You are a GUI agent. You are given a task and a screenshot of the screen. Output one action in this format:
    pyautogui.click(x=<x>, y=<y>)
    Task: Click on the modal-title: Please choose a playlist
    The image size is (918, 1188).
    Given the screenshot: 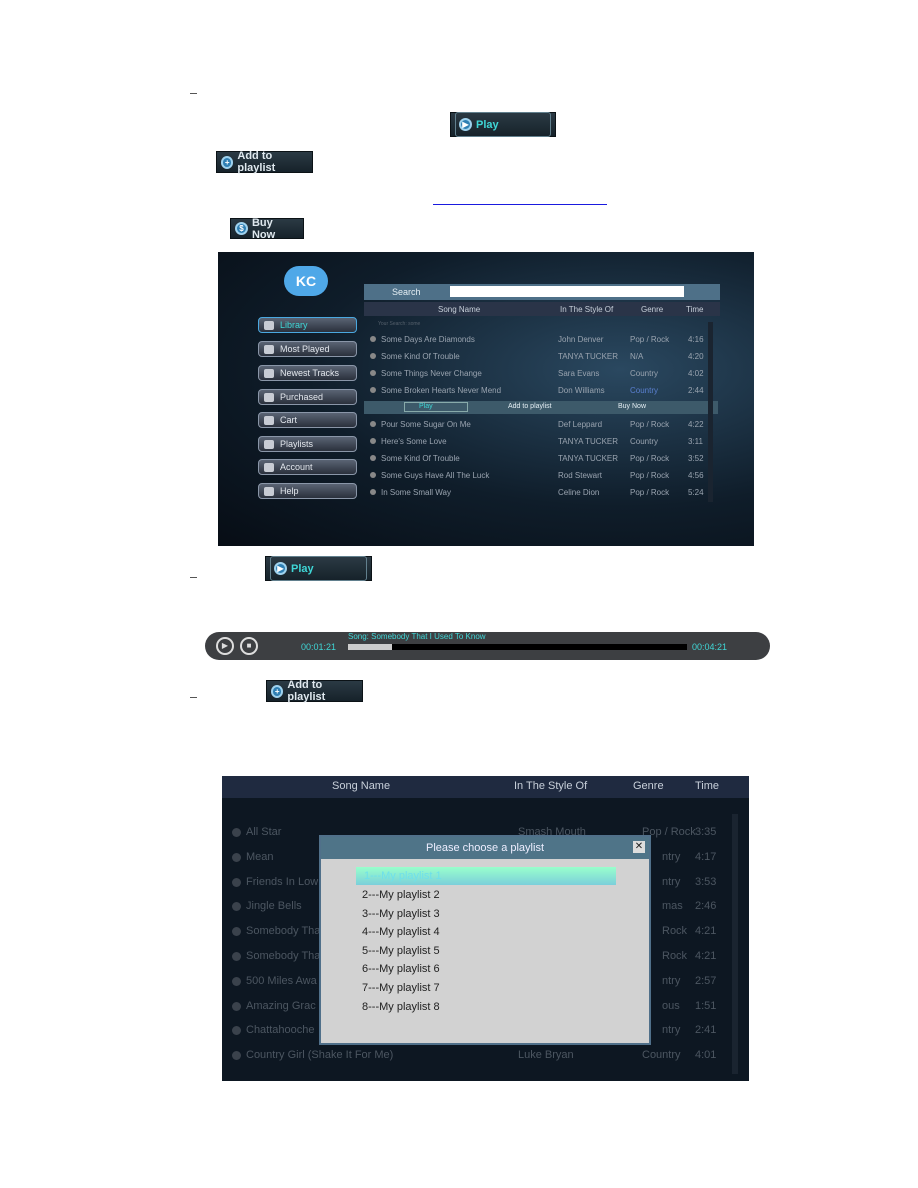 What is the action you would take?
    pyautogui.click(x=485, y=848)
    